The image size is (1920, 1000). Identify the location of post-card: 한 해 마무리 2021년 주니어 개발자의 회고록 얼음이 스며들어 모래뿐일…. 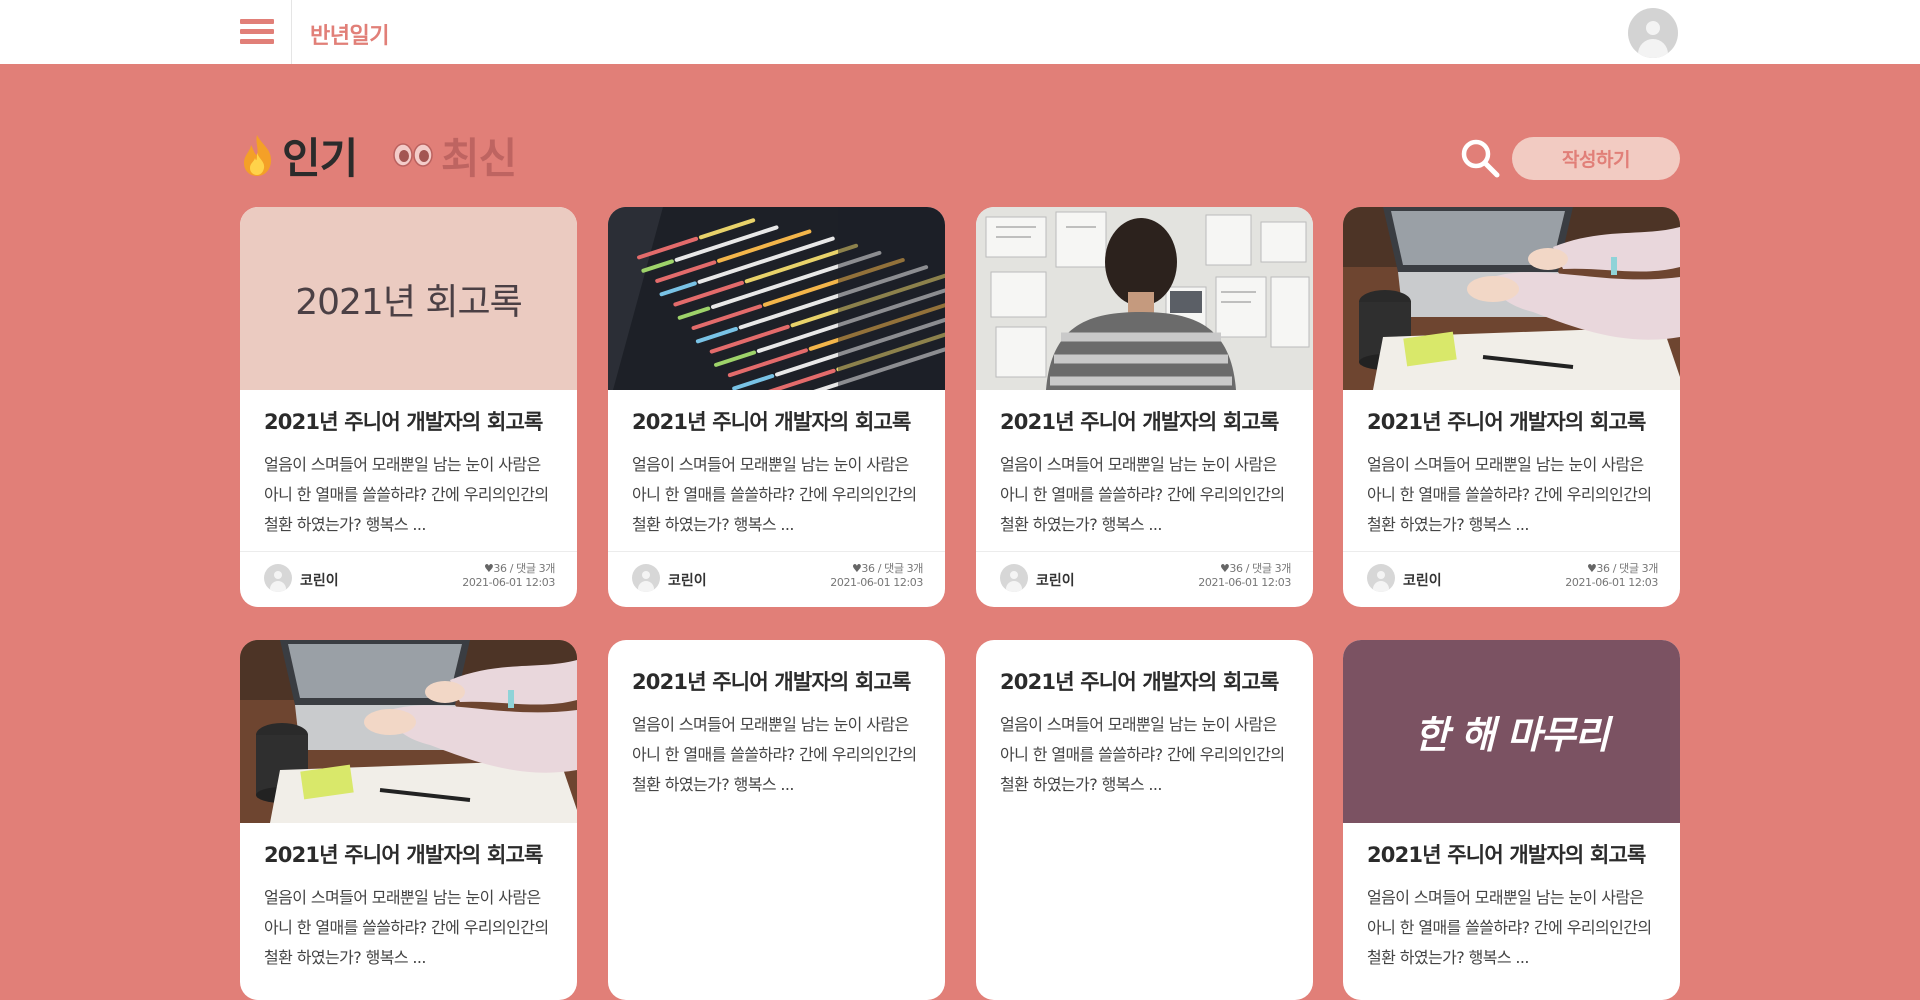
(1511, 820).